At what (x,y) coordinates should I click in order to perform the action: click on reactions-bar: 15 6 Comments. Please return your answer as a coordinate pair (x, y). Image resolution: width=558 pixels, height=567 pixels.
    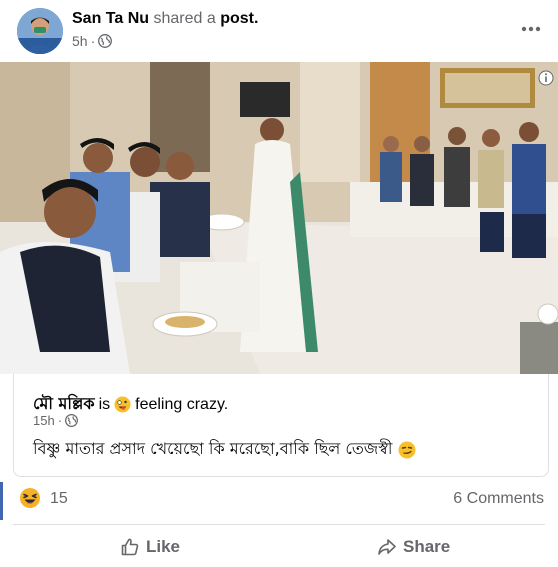
    Looking at the image, I should click on (279, 500).